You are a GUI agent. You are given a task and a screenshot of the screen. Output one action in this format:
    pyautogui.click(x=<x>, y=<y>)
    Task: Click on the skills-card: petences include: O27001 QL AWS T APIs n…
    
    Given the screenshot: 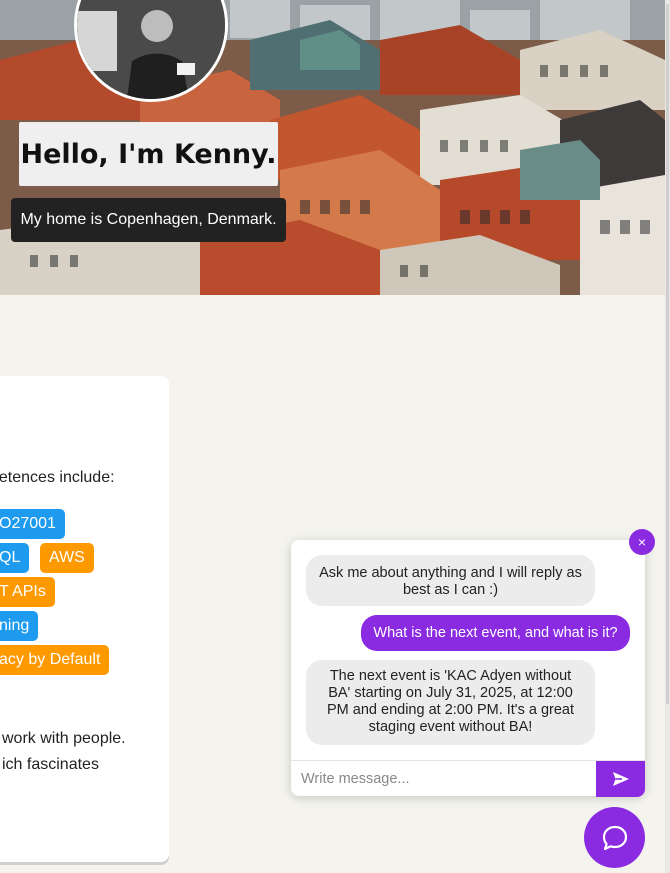 What is the action you would take?
    pyautogui.click(x=84, y=619)
    